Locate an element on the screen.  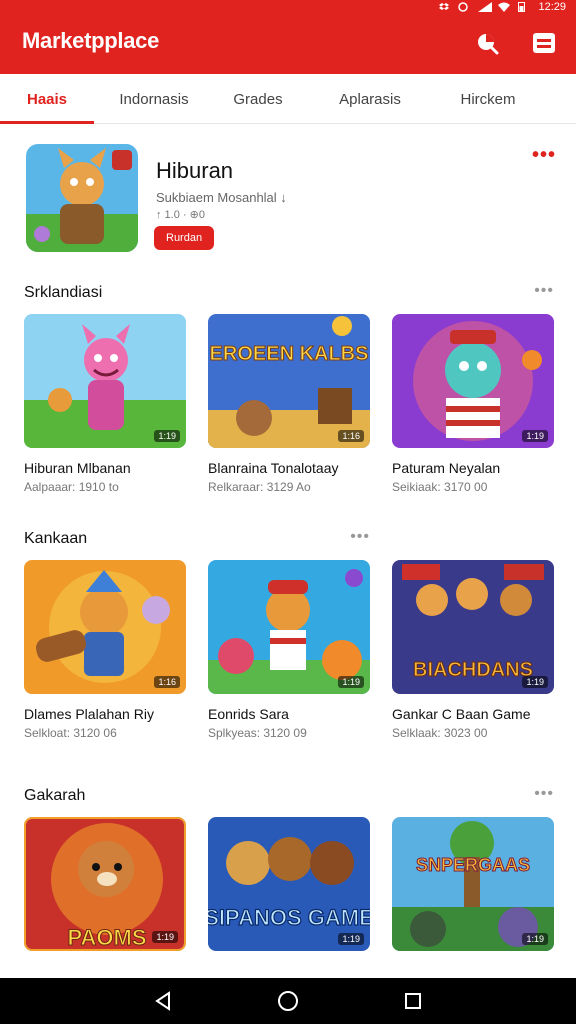
game-card: SIPANOS GAME 1:19 is located at coordinates (289, 884).